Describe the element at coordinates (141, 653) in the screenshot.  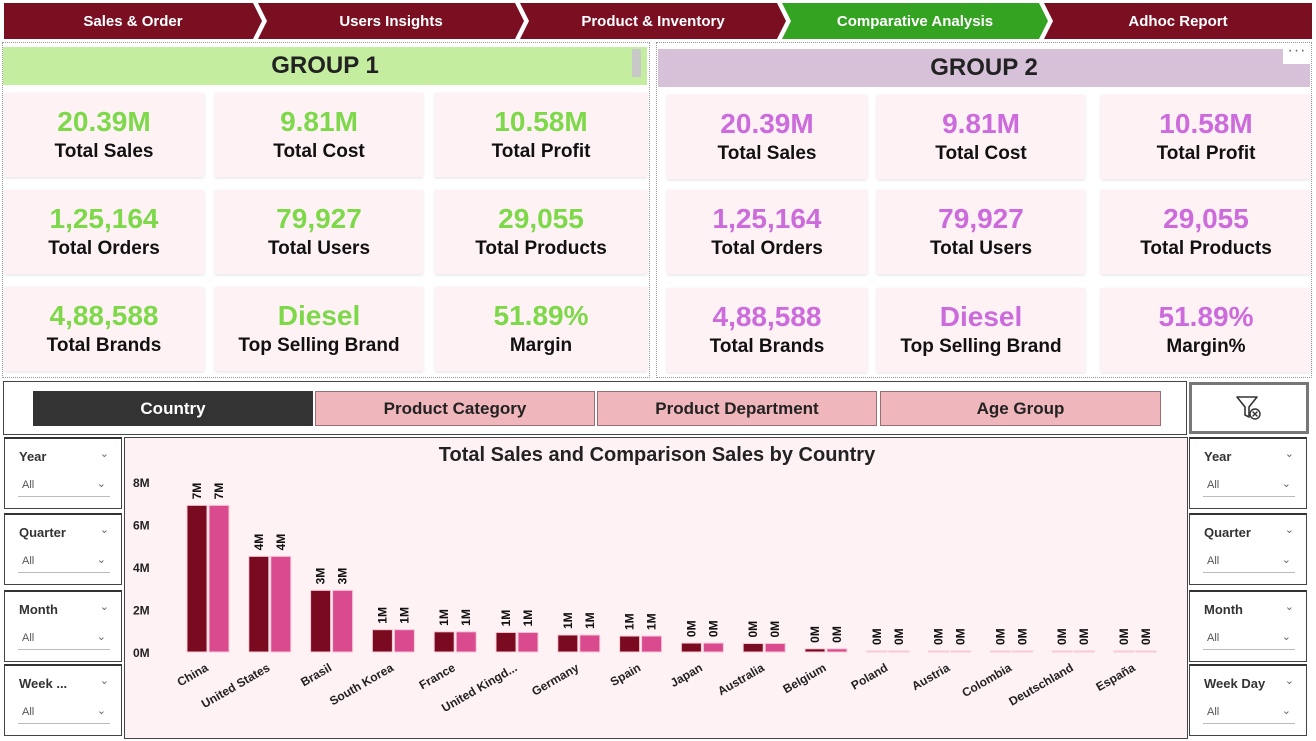
I see `y-tick-label: 0M` at that location.